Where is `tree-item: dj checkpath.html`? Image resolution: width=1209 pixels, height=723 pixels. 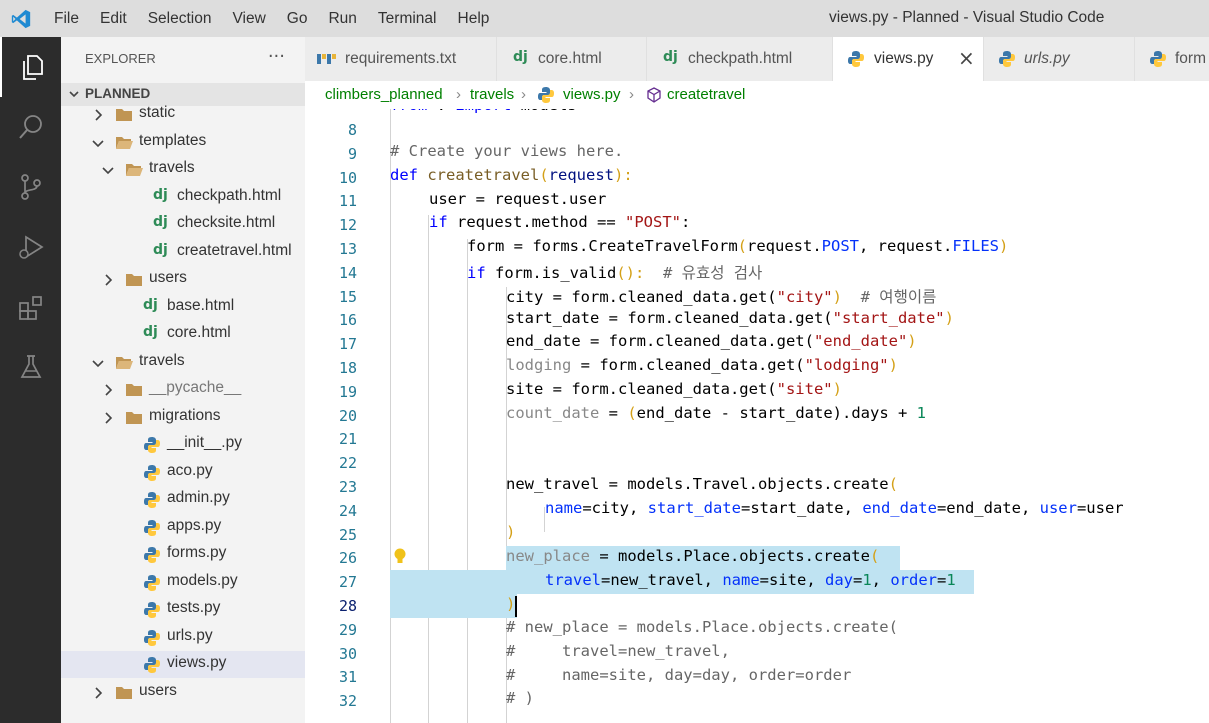 tree-item: dj checkpath.html is located at coordinates (183, 197).